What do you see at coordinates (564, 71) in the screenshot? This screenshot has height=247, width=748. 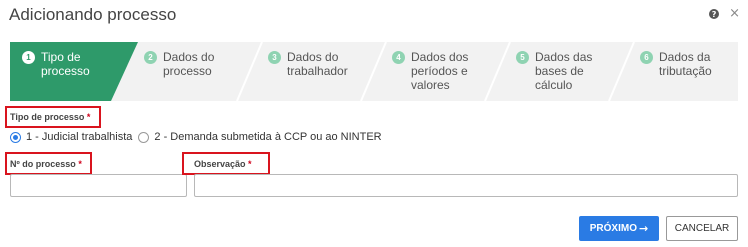 I see `step-label: Dados das bases de cálculo` at bounding box center [564, 71].